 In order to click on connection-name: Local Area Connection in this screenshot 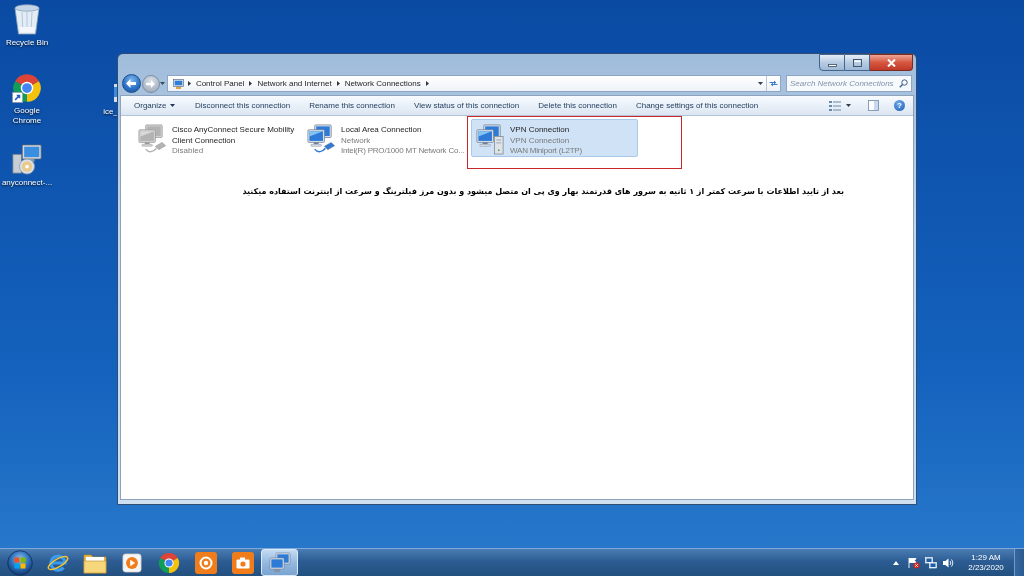, I will do `click(382, 130)`.